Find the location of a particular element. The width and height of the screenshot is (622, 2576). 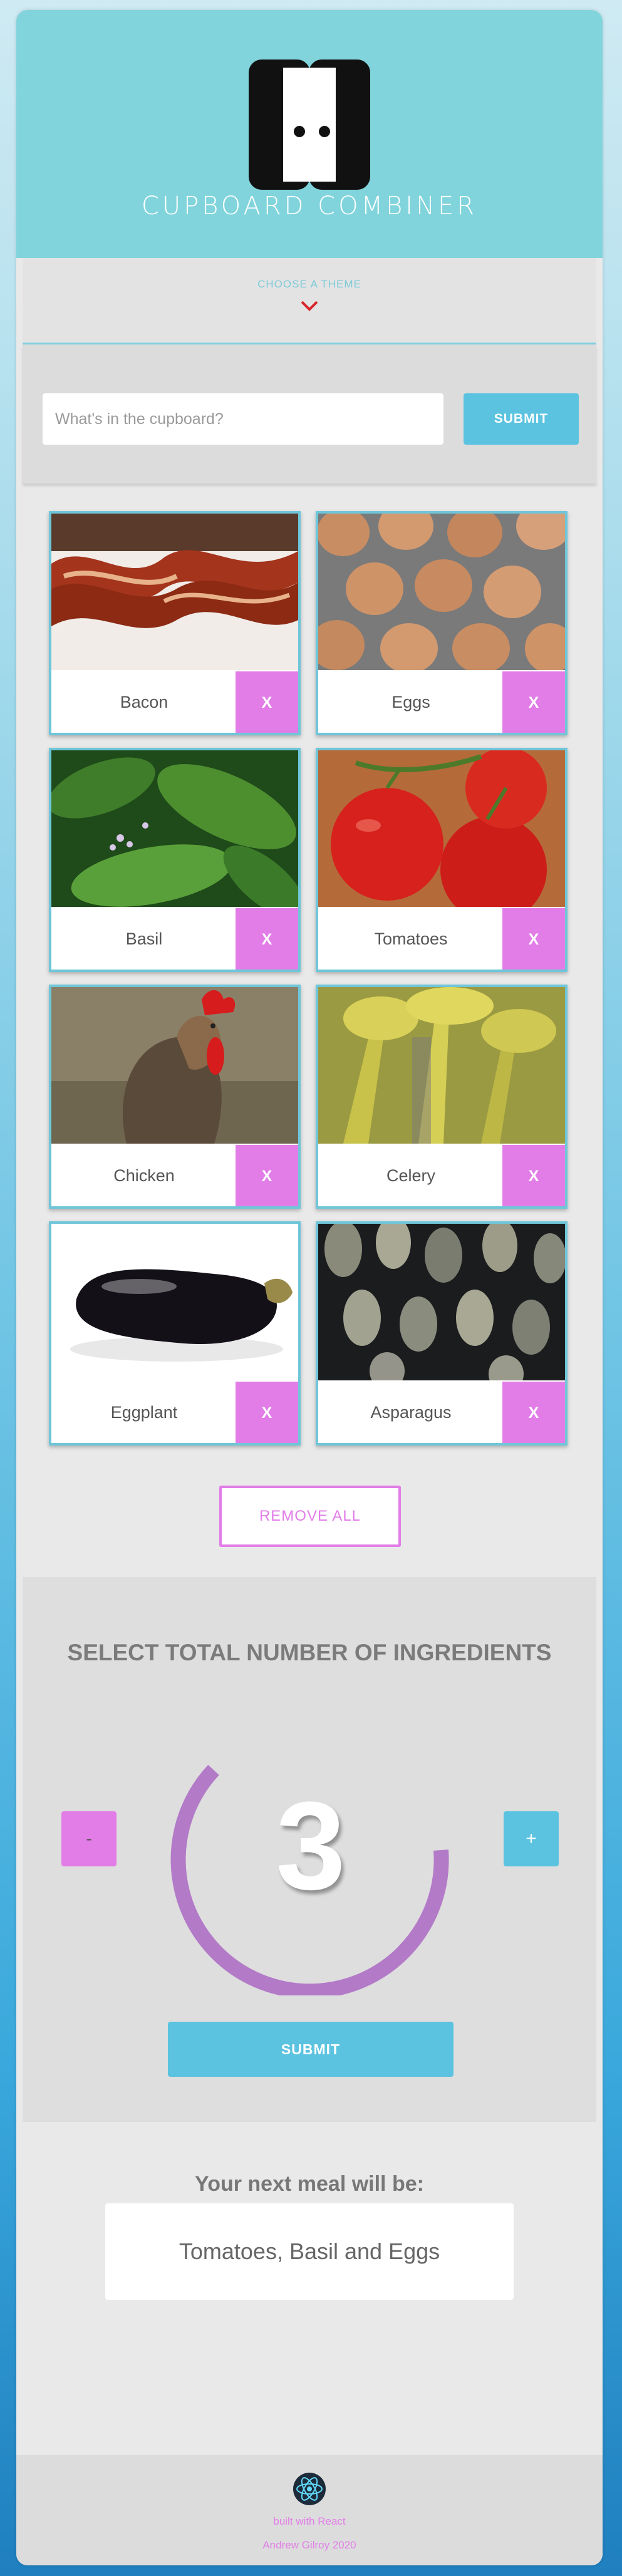

ingredient-count: 3 is located at coordinates (311, 1846).